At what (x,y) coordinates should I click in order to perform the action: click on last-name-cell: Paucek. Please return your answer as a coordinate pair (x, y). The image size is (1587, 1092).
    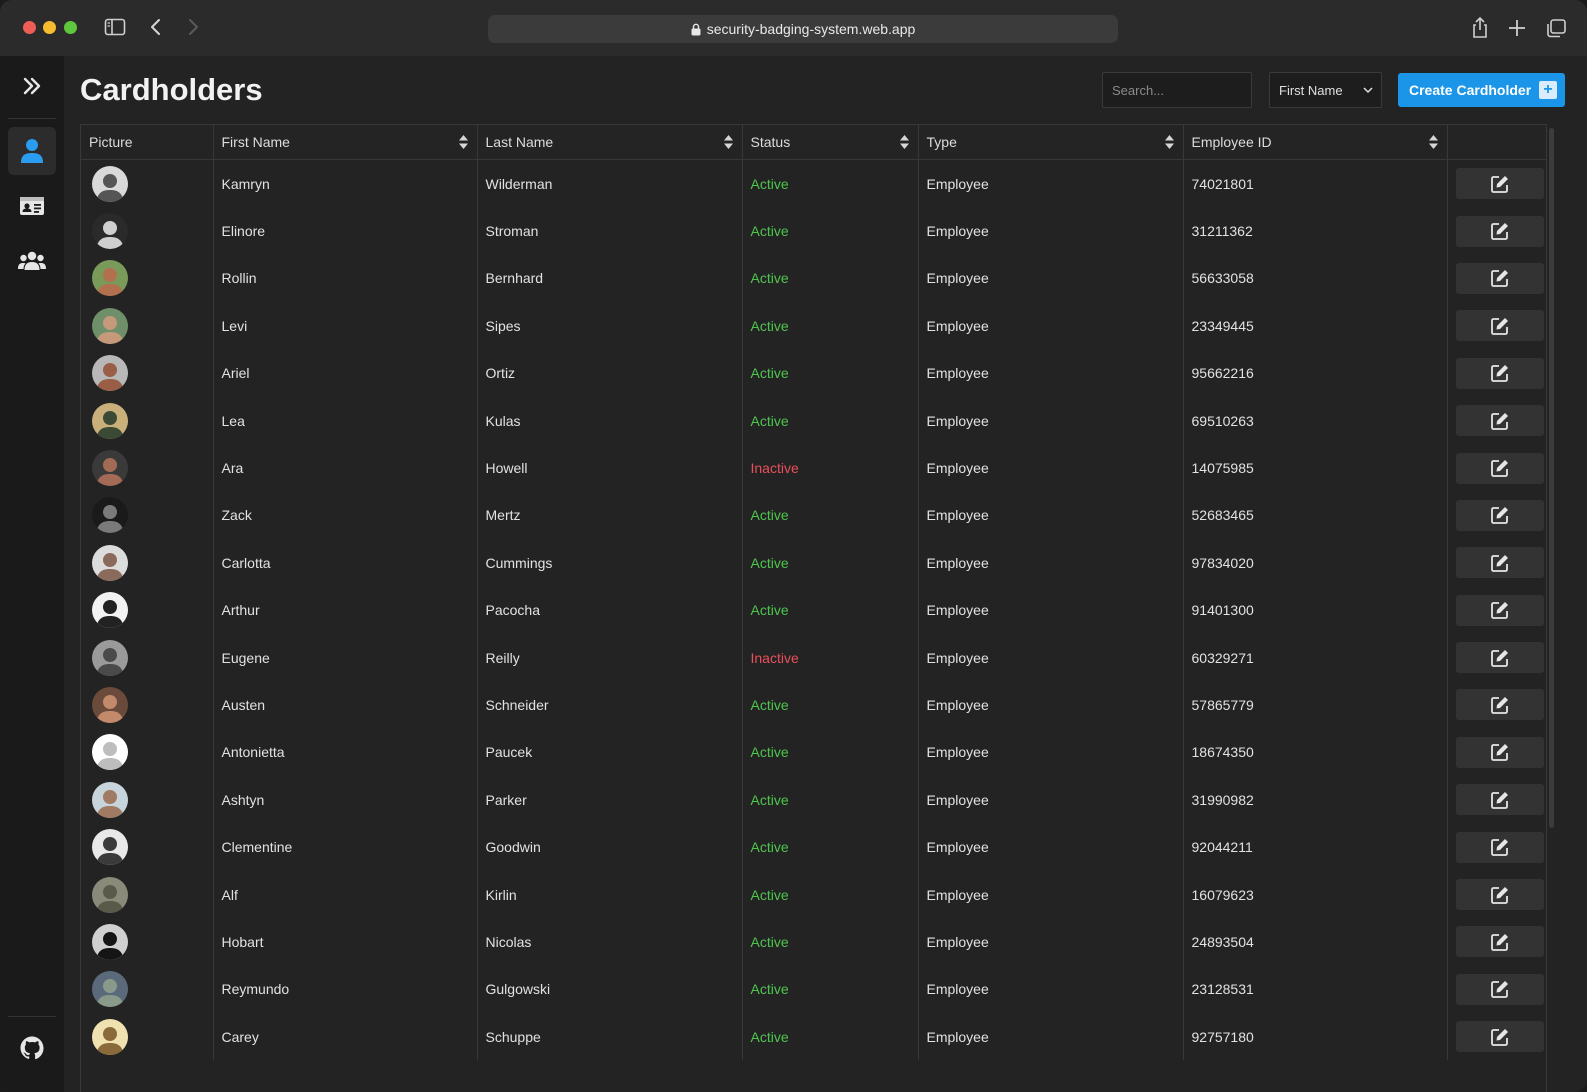
    Looking at the image, I should click on (610, 752).